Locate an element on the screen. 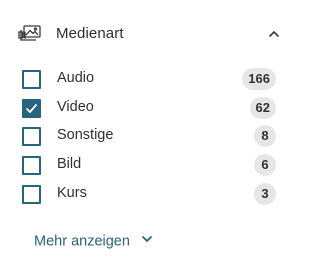 The width and height of the screenshot is (320, 270). media-type-icon is located at coordinates (30, 34).